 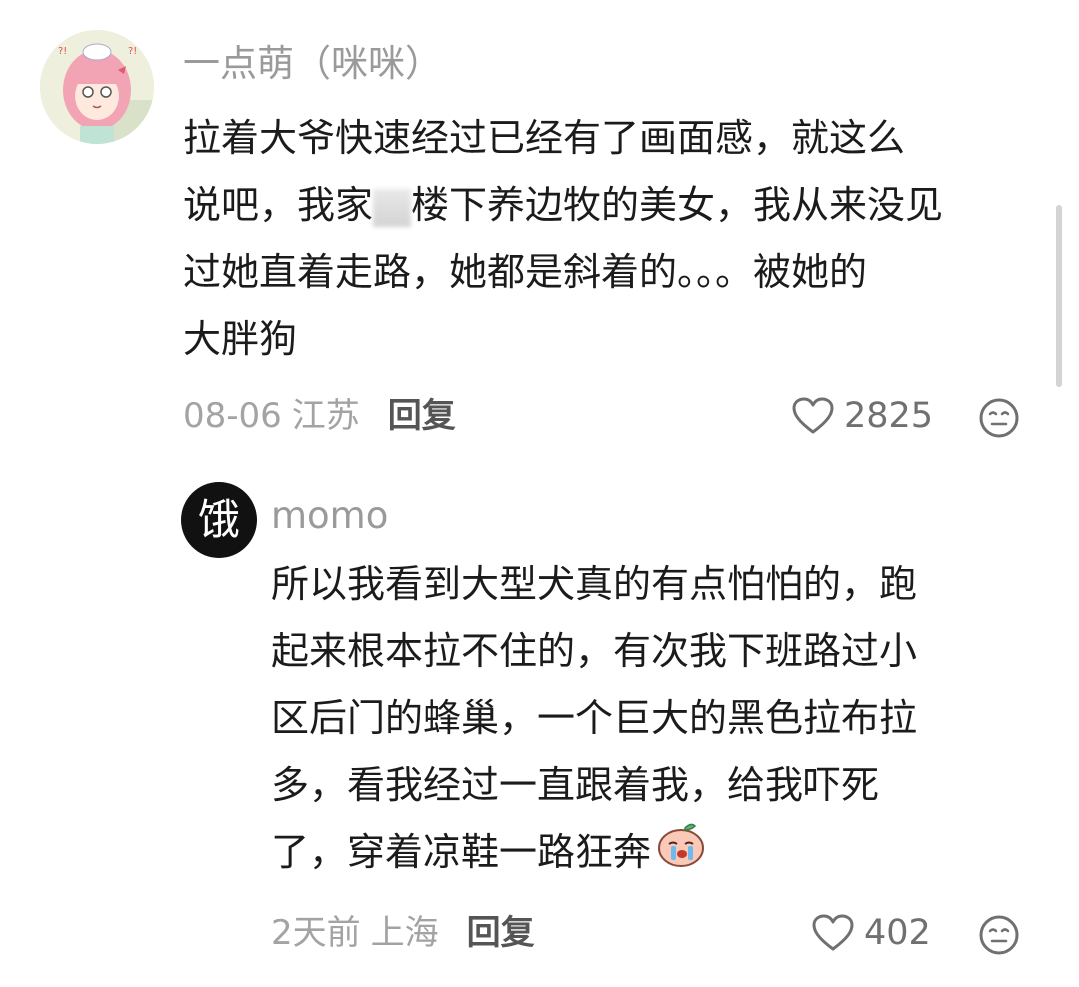 I want to click on comment-line: 起来根本拉不住的，有次我下班路过小, so click(x=594, y=651).